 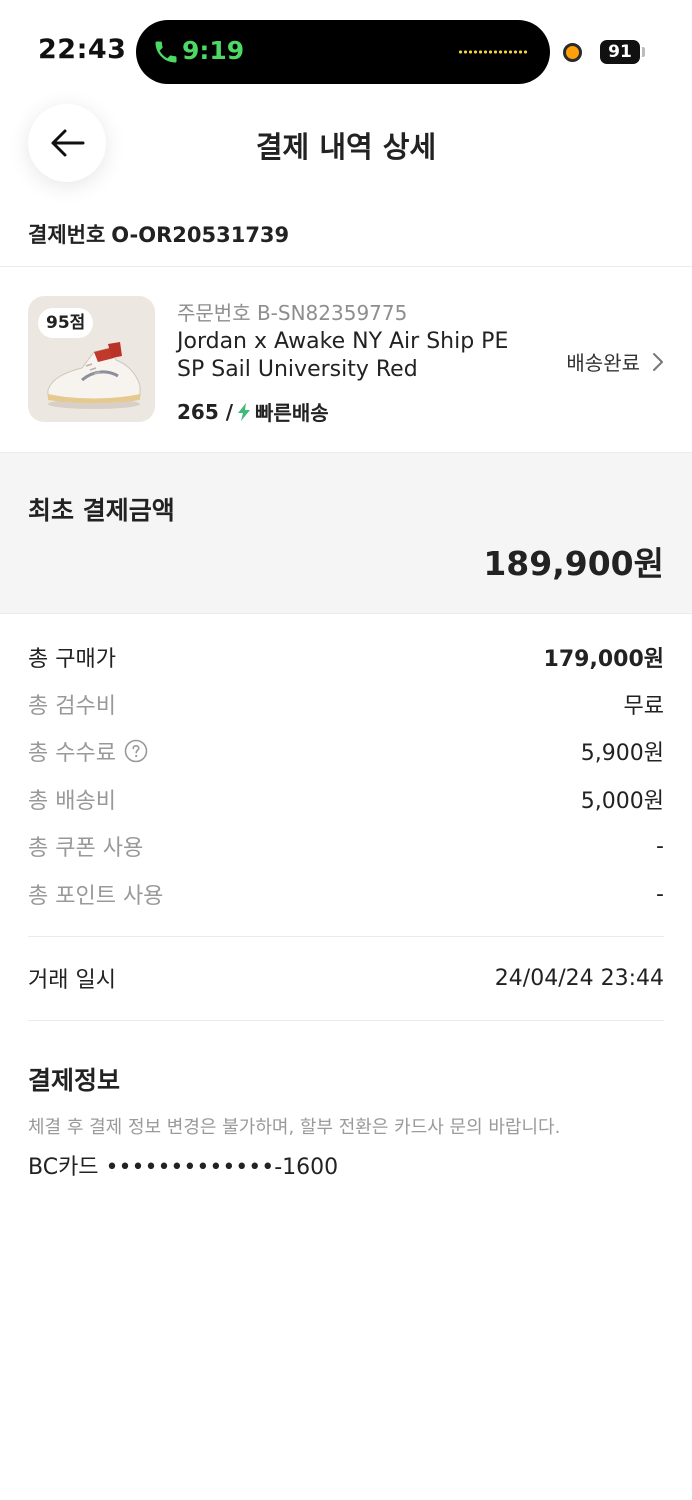 I want to click on audio-wave-icon, so click(x=493, y=52).